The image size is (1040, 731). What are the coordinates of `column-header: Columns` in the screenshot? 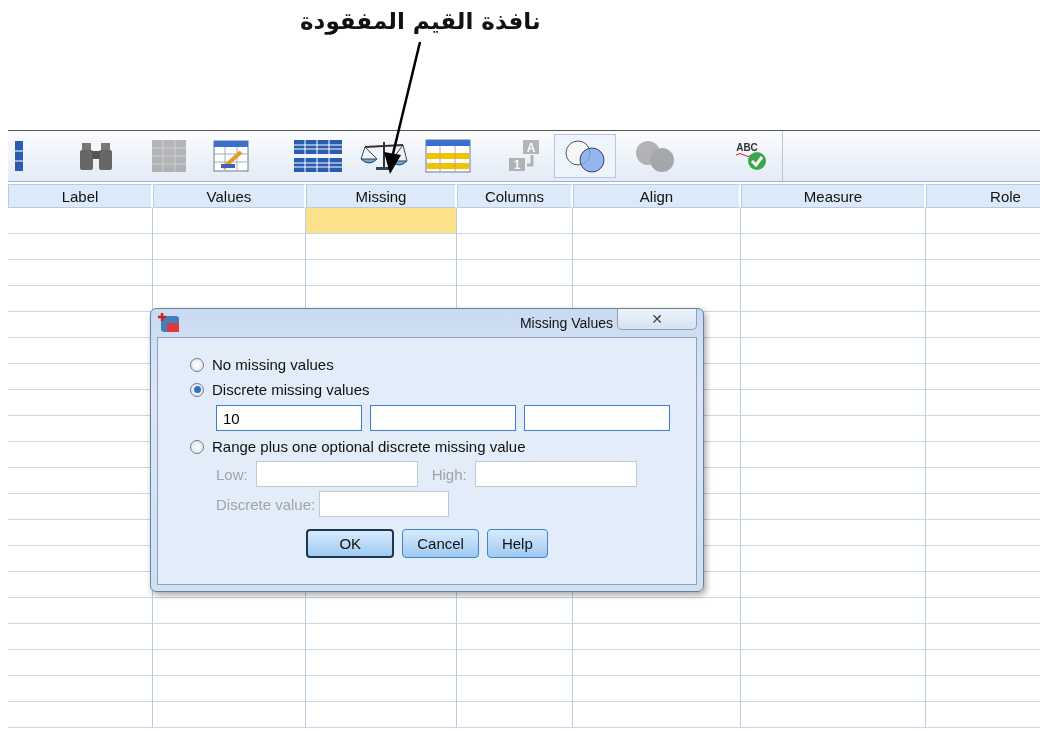 It's located at (515, 196).